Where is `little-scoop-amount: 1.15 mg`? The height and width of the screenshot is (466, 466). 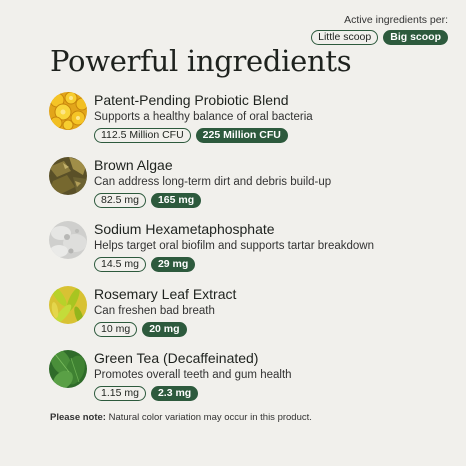 little-scoop-amount: 1.15 mg is located at coordinates (120, 393).